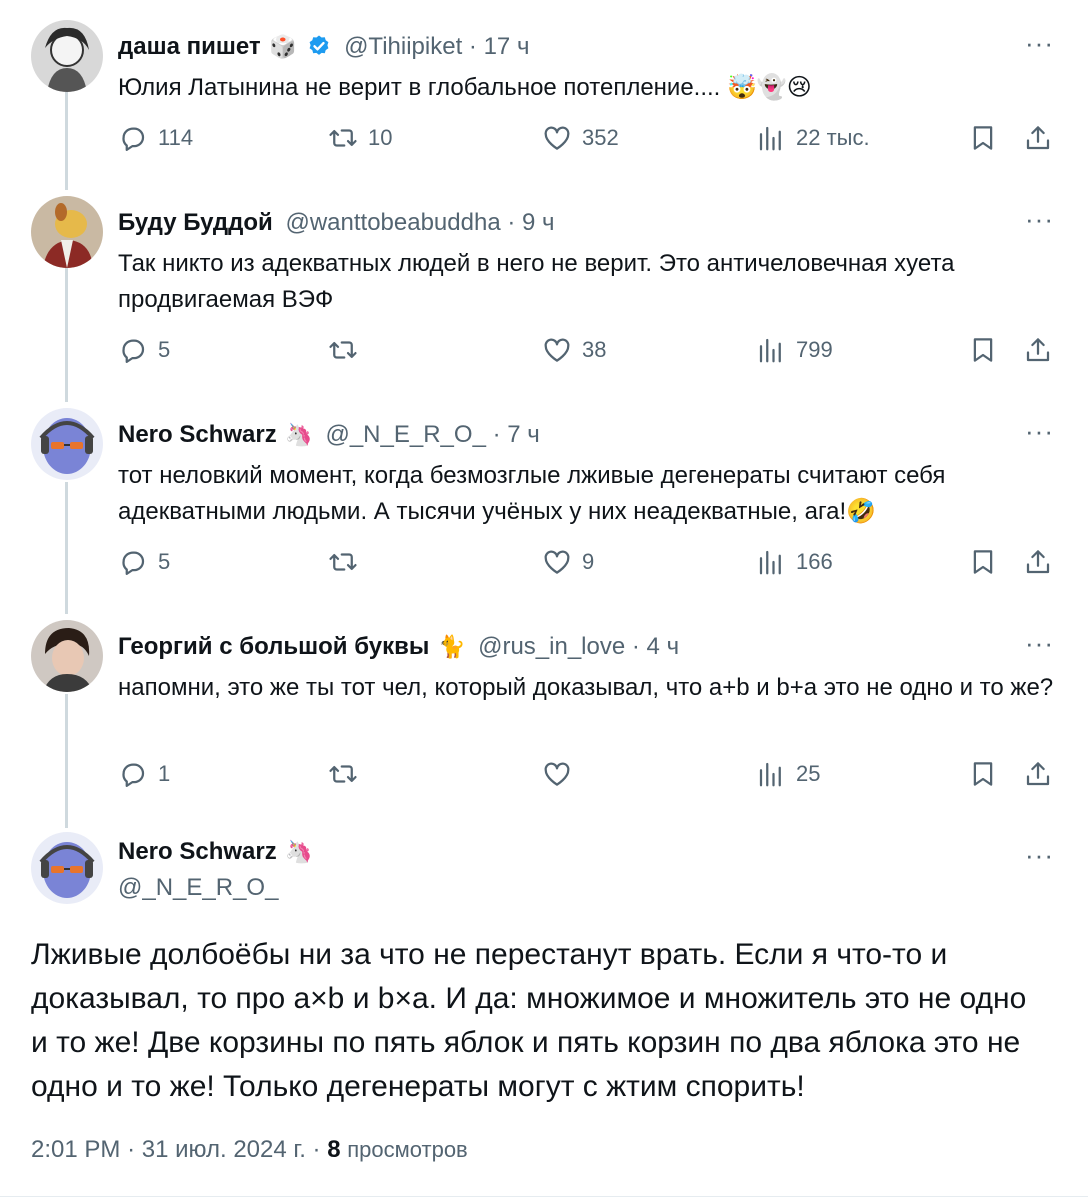 The width and height of the screenshot is (1088, 1200). What do you see at coordinates (299, 434) in the screenshot?
I see `name-badge-emoji: 🦄` at bounding box center [299, 434].